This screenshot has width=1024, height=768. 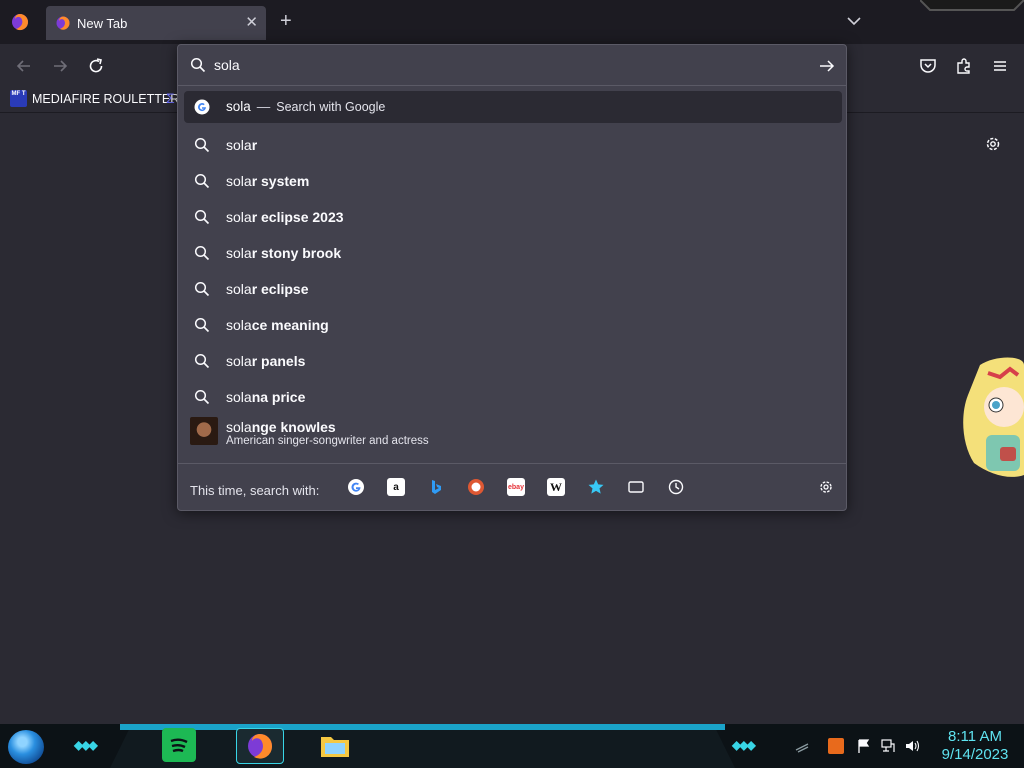 What do you see at coordinates (975, 736) in the screenshot?
I see `clock-time: 8:11 AM` at bounding box center [975, 736].